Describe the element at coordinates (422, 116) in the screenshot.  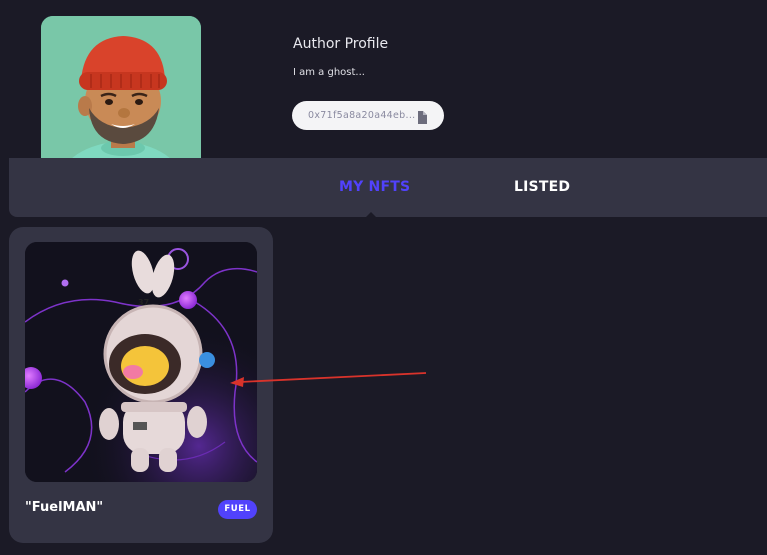
I see `copy-icon` at that location.